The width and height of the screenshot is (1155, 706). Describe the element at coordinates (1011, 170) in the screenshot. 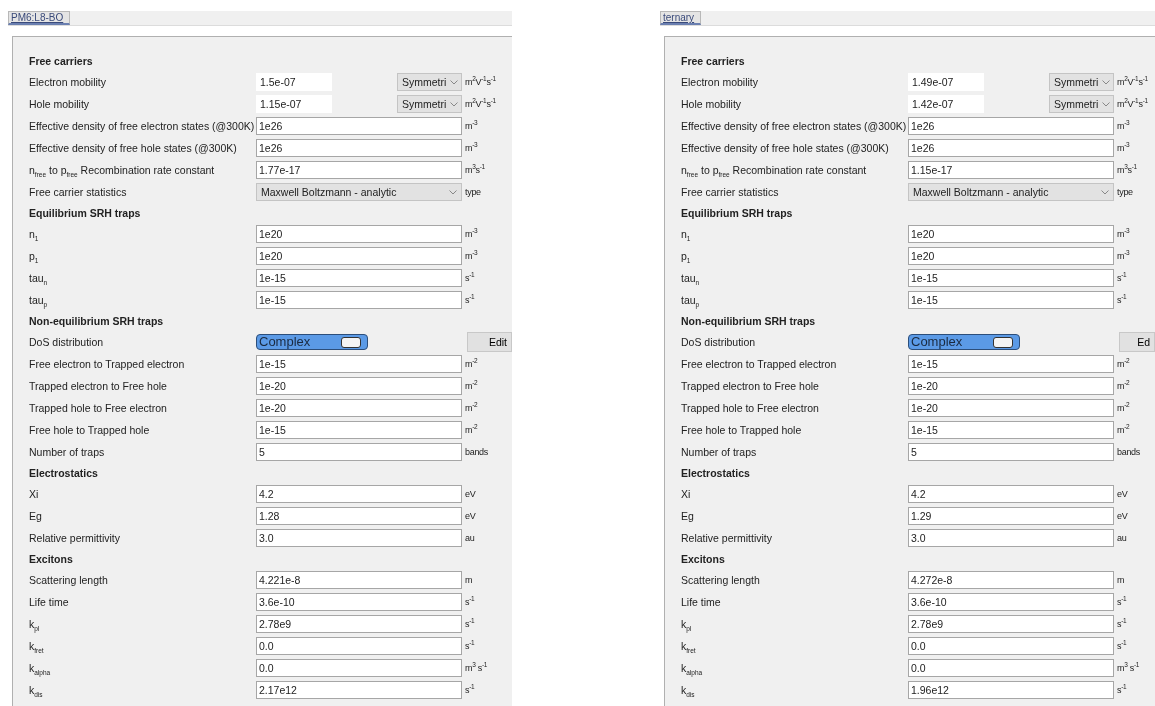

I see `input-field: 1.15e-17` at that location.